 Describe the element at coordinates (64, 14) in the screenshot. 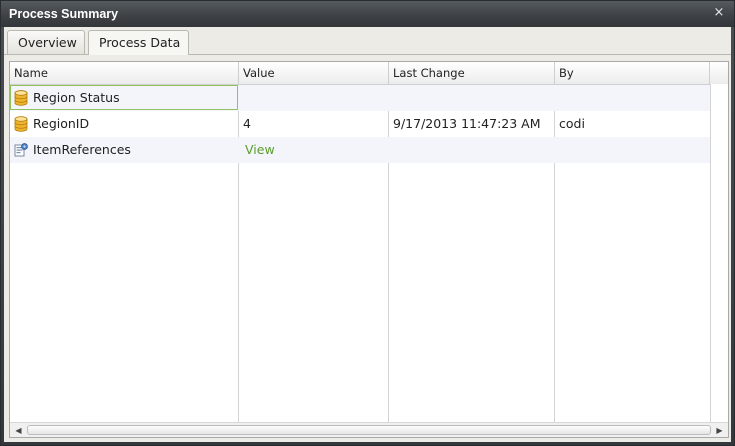

I see `window-title: Process Summary` at that location.